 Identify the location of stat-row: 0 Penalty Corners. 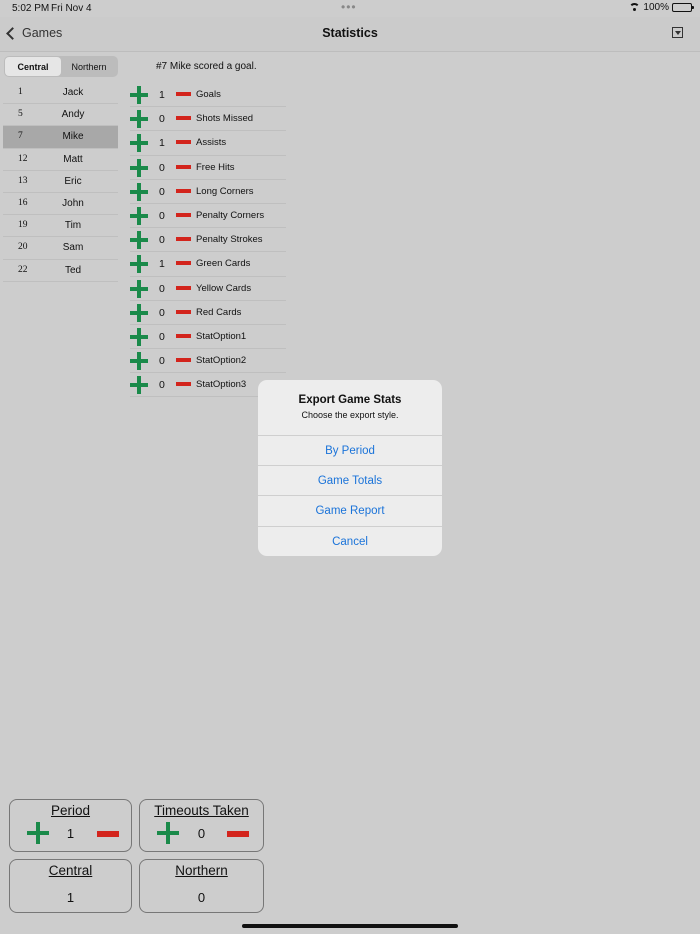
(208, 216).